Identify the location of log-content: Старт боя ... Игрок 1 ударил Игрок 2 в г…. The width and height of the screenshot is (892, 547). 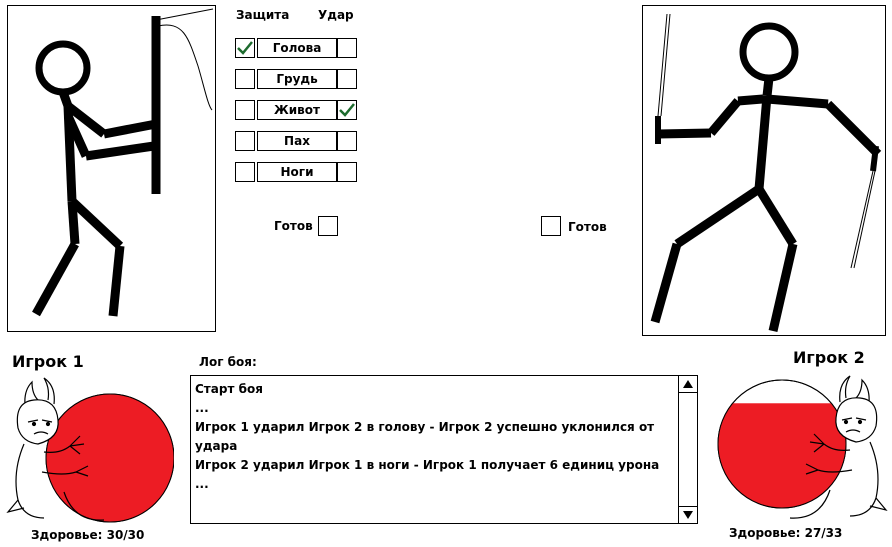
(435, 450).